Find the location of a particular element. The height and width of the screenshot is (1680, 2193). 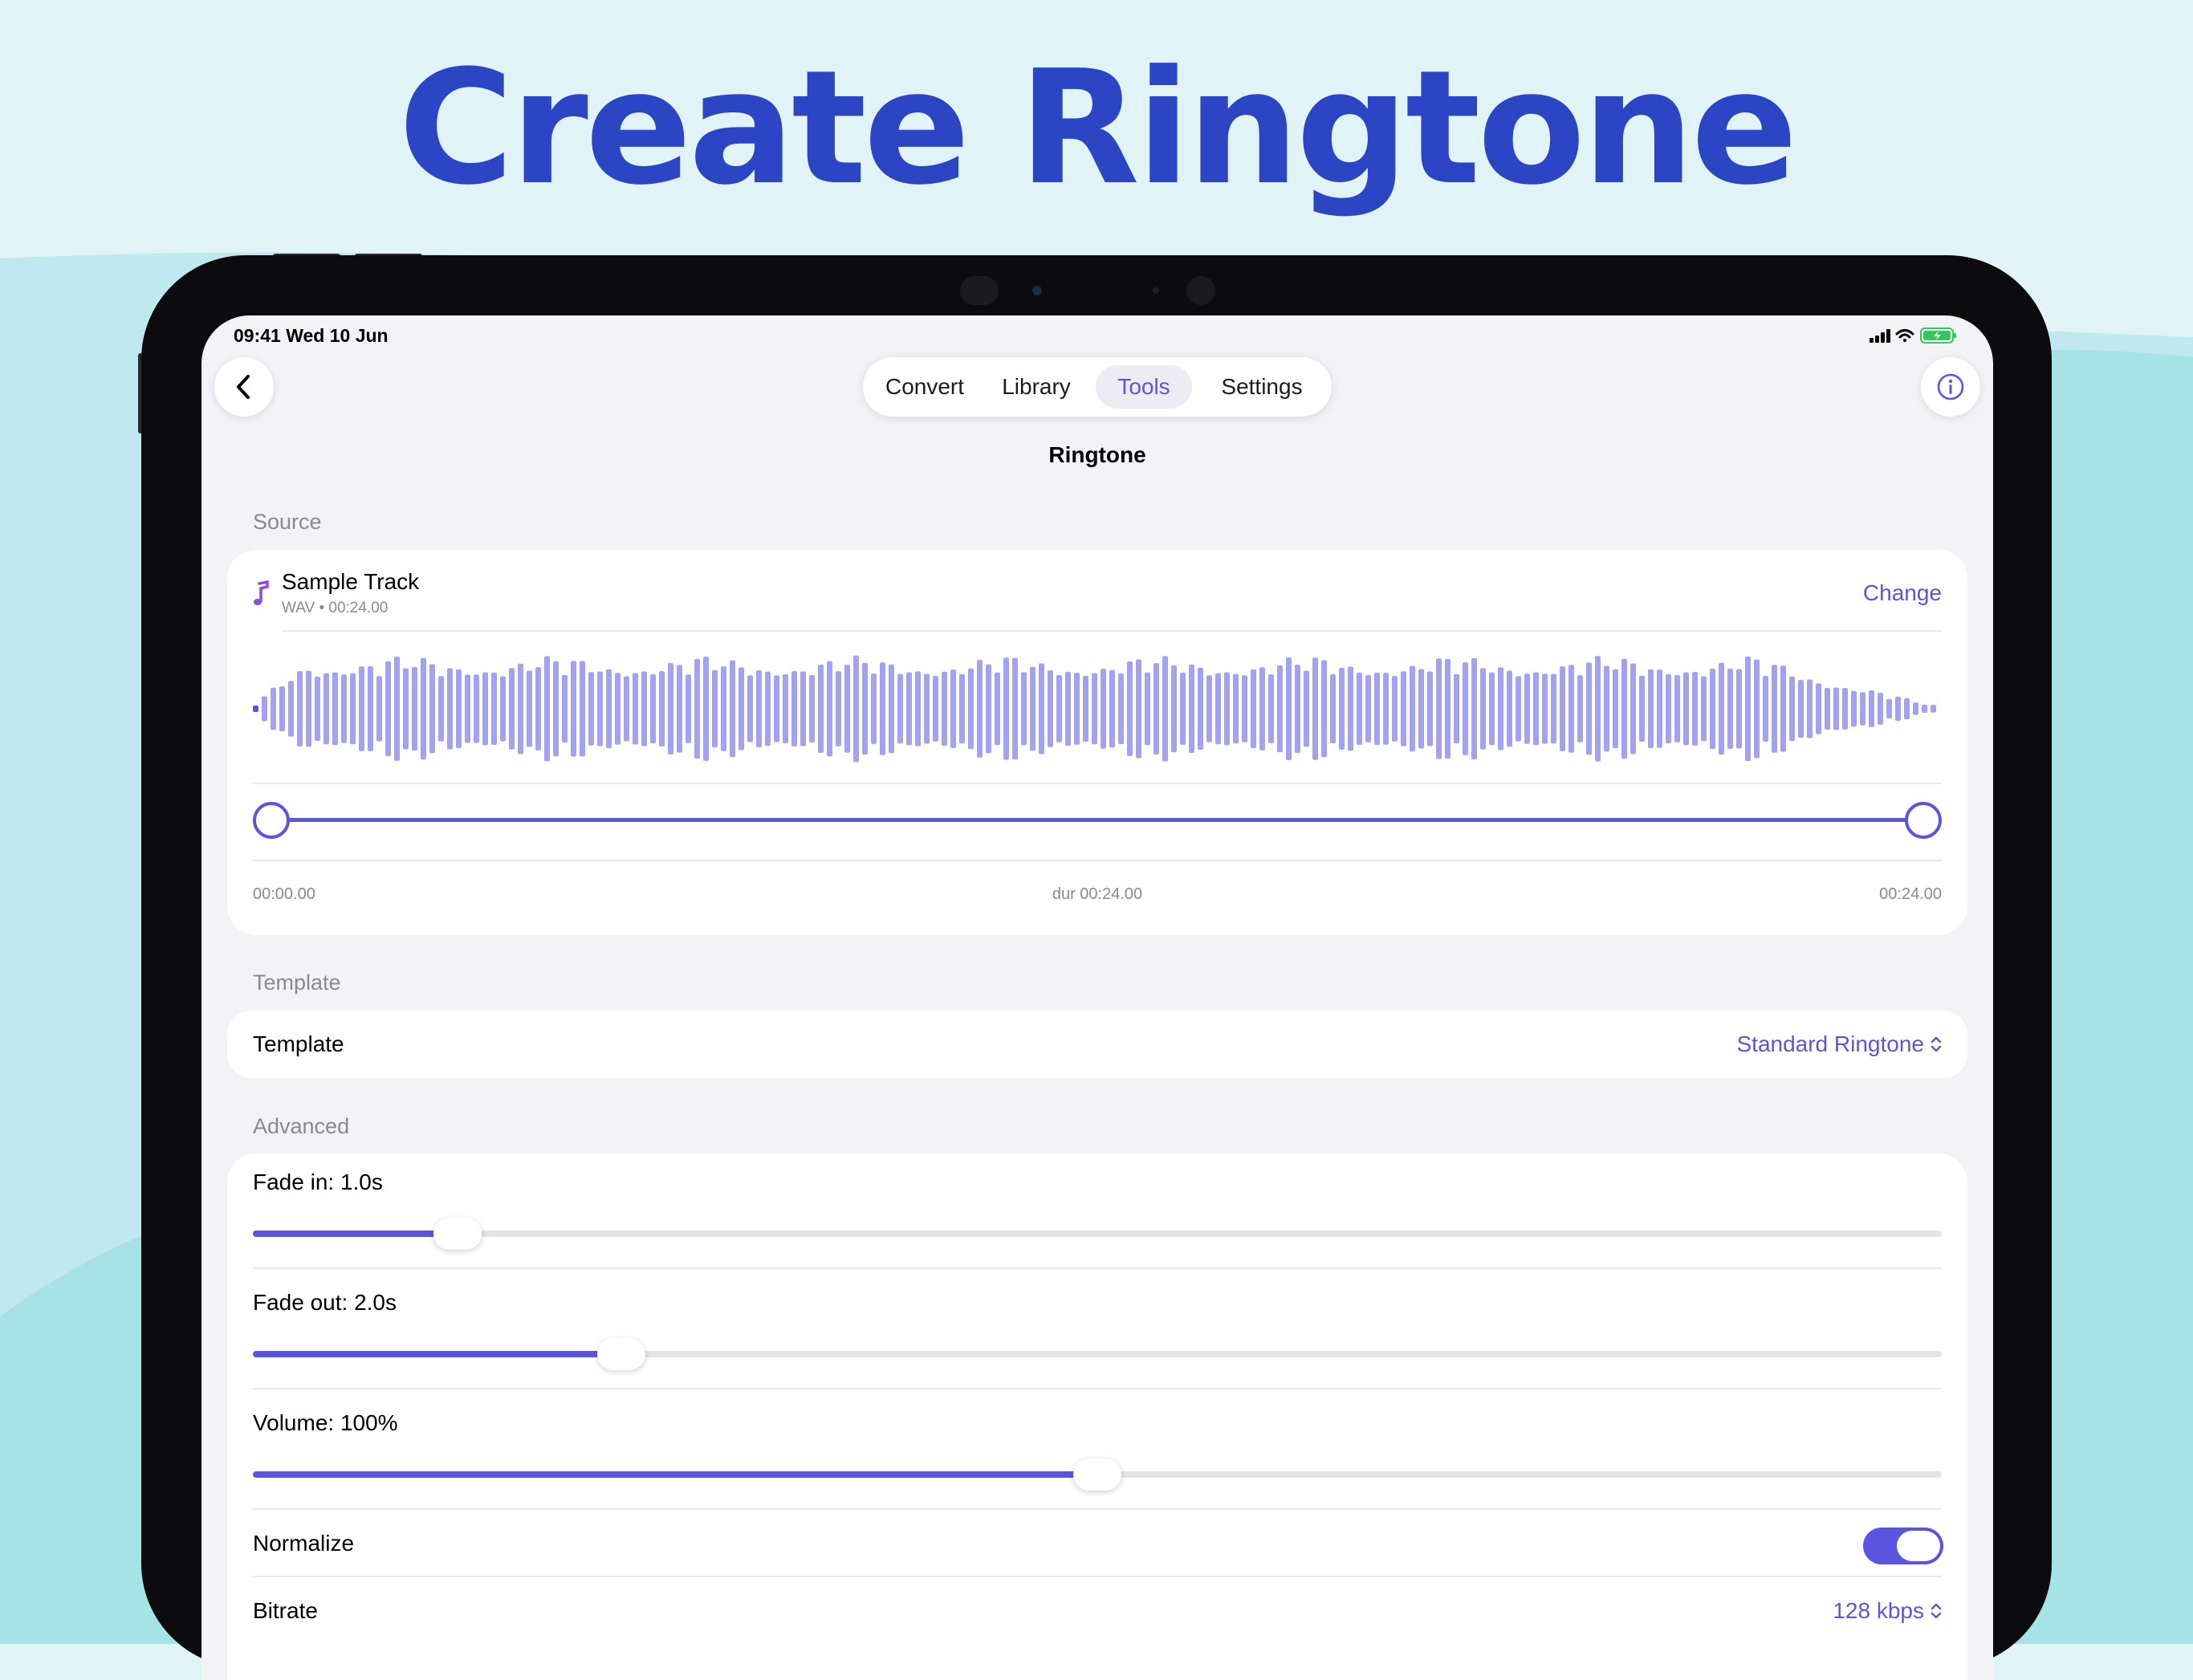

fade-in-slider is located at coordinates (1097, 1234).